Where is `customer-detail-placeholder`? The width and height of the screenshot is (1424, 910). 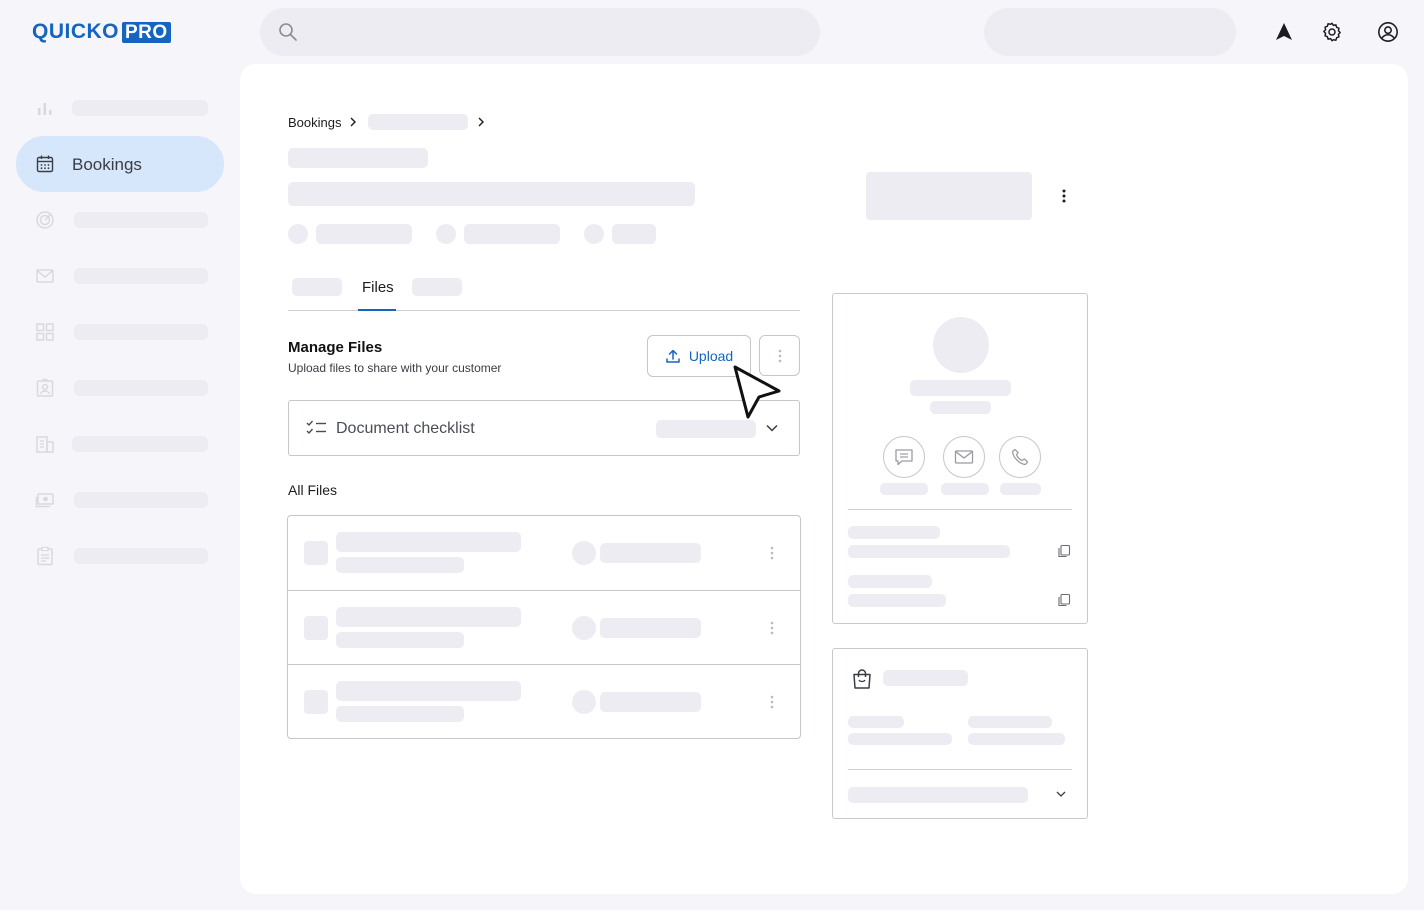 customer-detail-placeholder is located at coordinates (960, 407).